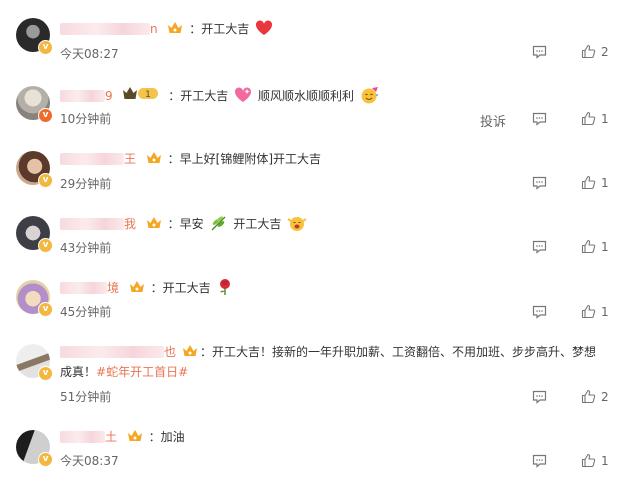 Image resolution: width=624 pixels, height=486 pixels. I want to click on timestamp: 29分钟前, so click(86, 184).